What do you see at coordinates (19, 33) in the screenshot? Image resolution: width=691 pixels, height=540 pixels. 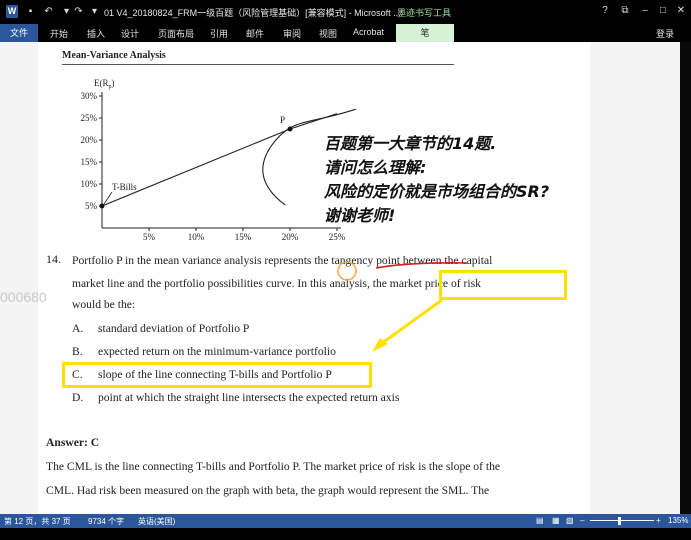 I see `tab-file: 文件` at bounding box center [19, 33].